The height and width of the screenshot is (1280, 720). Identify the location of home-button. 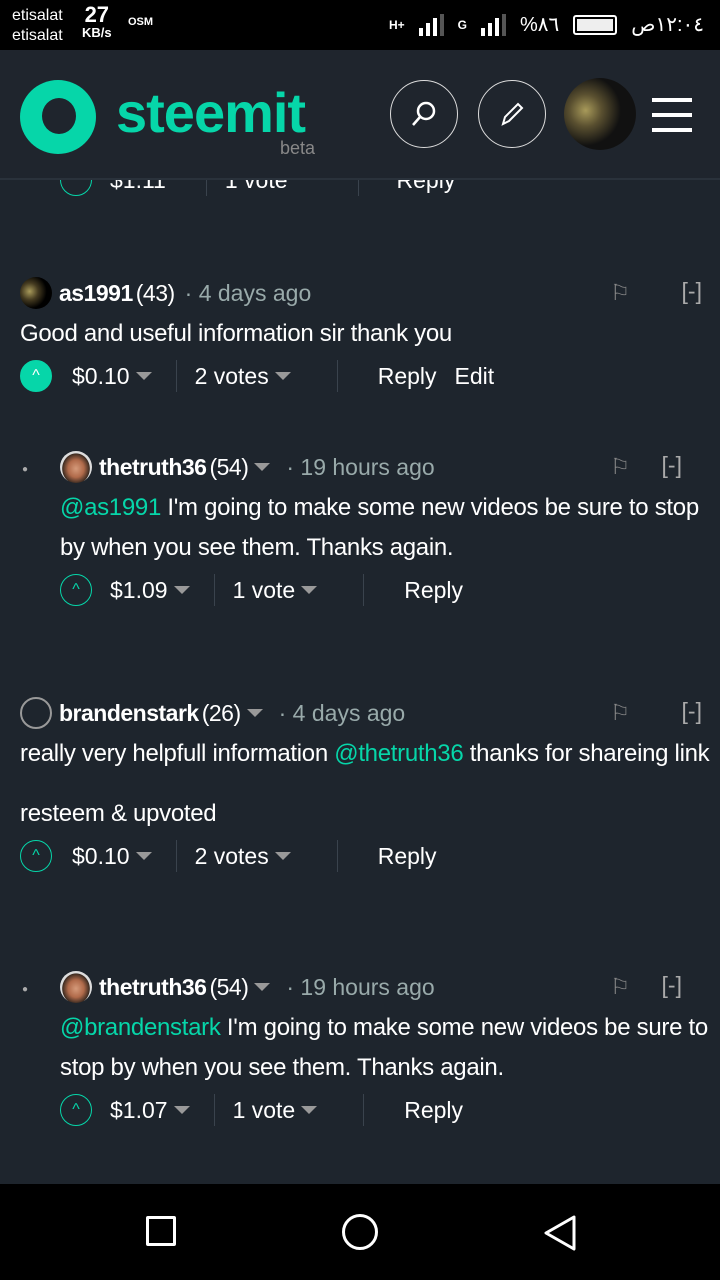
(360, 1232).